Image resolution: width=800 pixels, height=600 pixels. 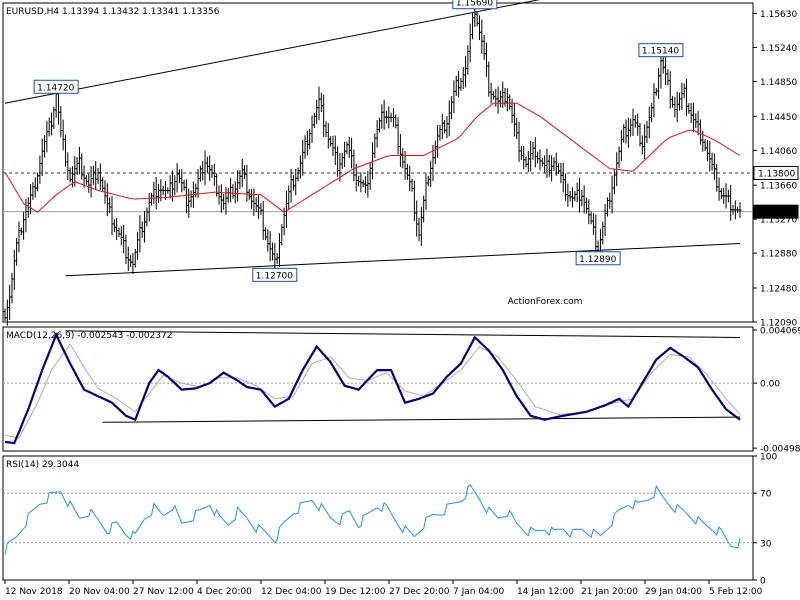 What do you see at coordinates (776, 174) in the screenshot?
I see `price-axis-badge-label: 1.13800` at bounding box center [776, 174].